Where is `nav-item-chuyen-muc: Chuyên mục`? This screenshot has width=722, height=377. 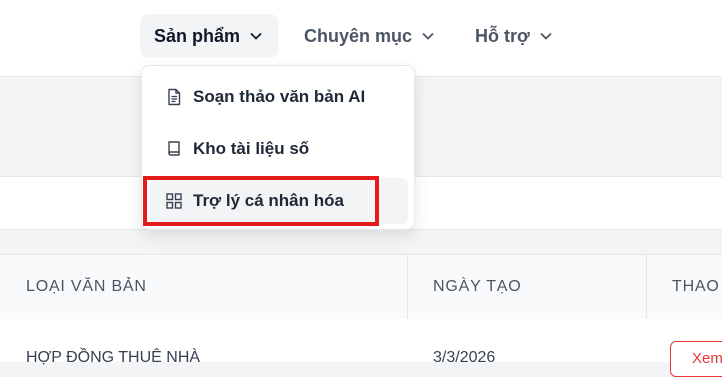
nav-item-chuyen-muc: Chuyên mục is located at coordinates (369, 36).